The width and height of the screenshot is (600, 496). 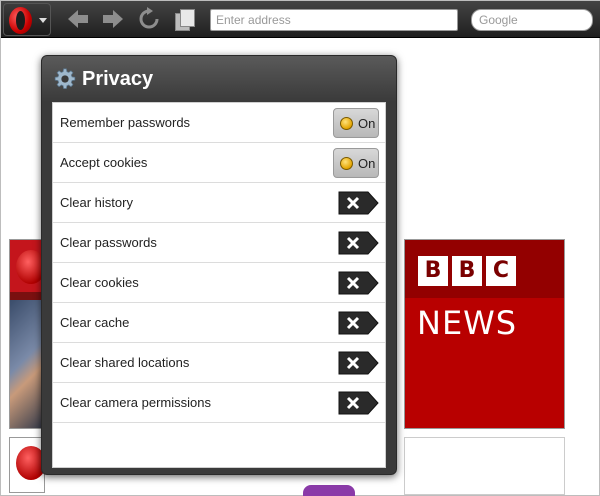 I want to click on setting-label: Clear history, so click(x=96, y=202).